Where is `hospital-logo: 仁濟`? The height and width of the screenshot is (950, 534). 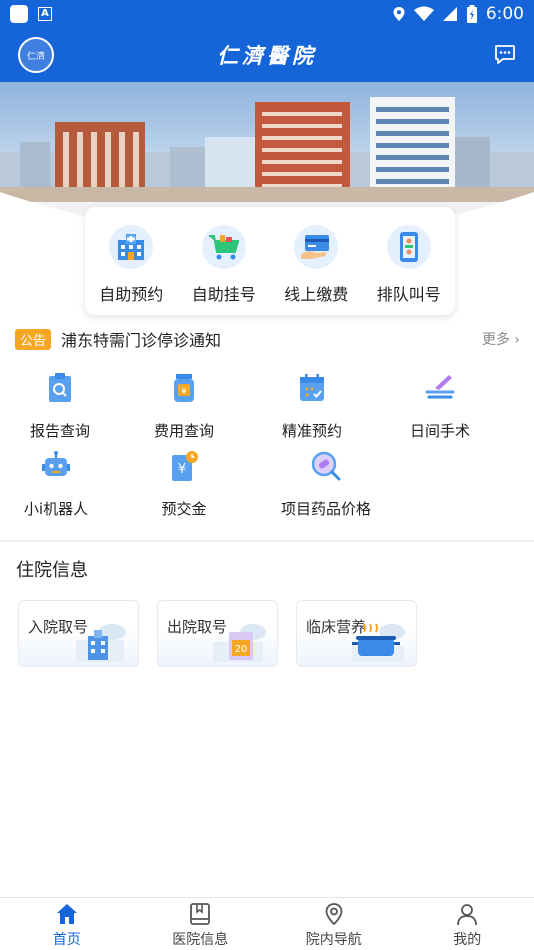 hospital-logo: 仁濟 is located at coordinates (36, 55).